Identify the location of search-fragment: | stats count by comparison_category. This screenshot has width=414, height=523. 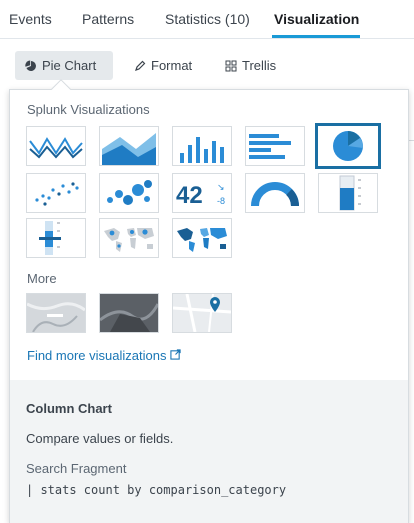
(156, 490).